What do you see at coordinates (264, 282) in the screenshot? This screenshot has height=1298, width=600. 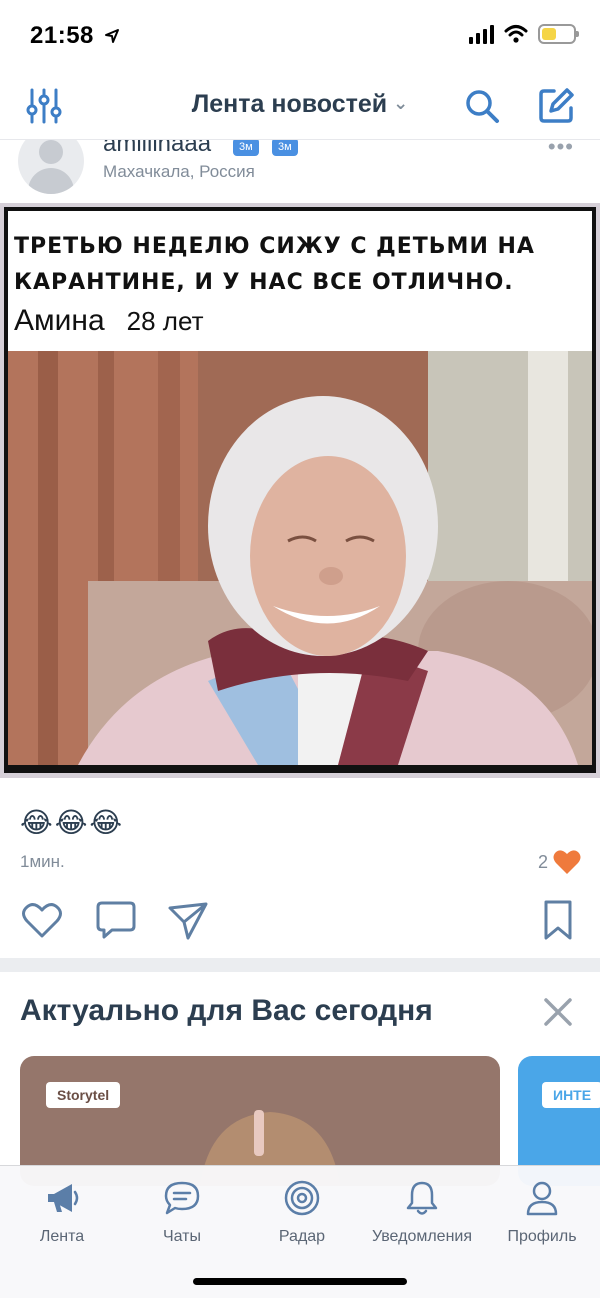 I see `meme-caption-line: карантине, и у нас все отлично.` at bounding box center [264, 282].